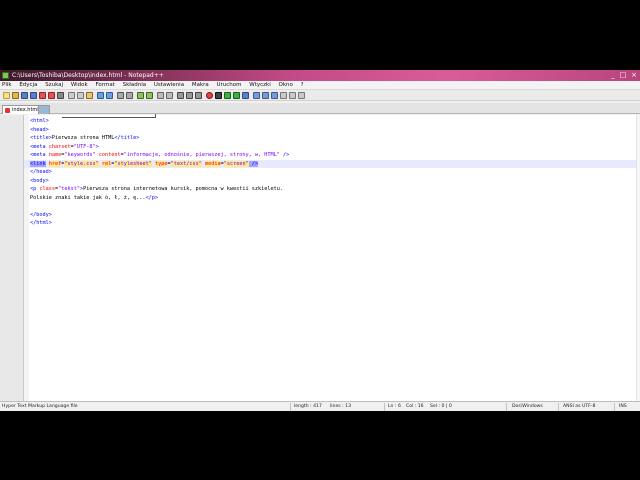 This screenshot has height=480, width=640. What do you see at coordinates (104, 85) in the screenshot?
I see `menu-item-format: Format` at bounding box center [104, 85].